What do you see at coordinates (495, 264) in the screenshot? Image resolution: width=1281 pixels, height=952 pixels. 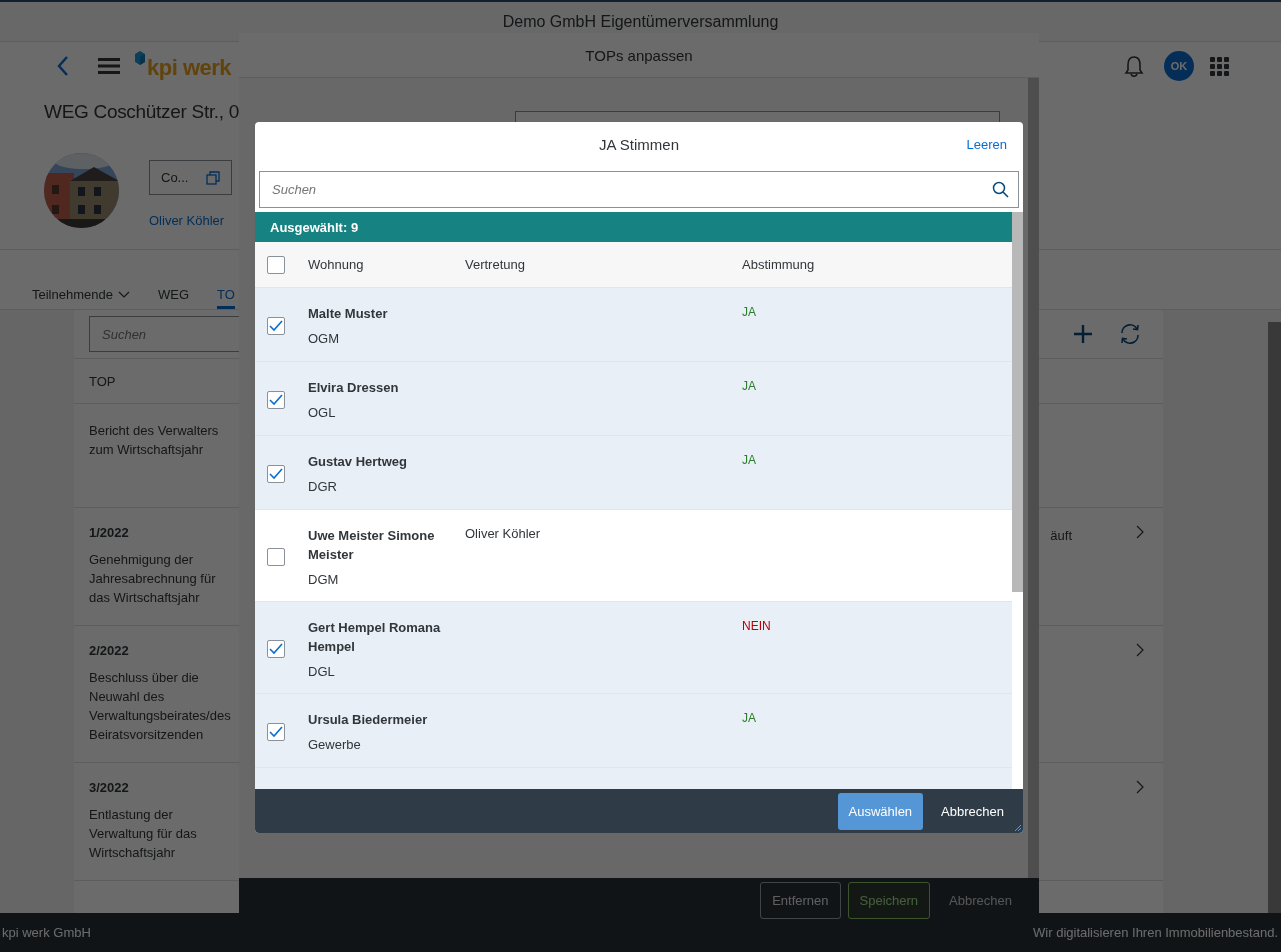 I see `column-header: Vertretung` at bounding box center [495, 264].